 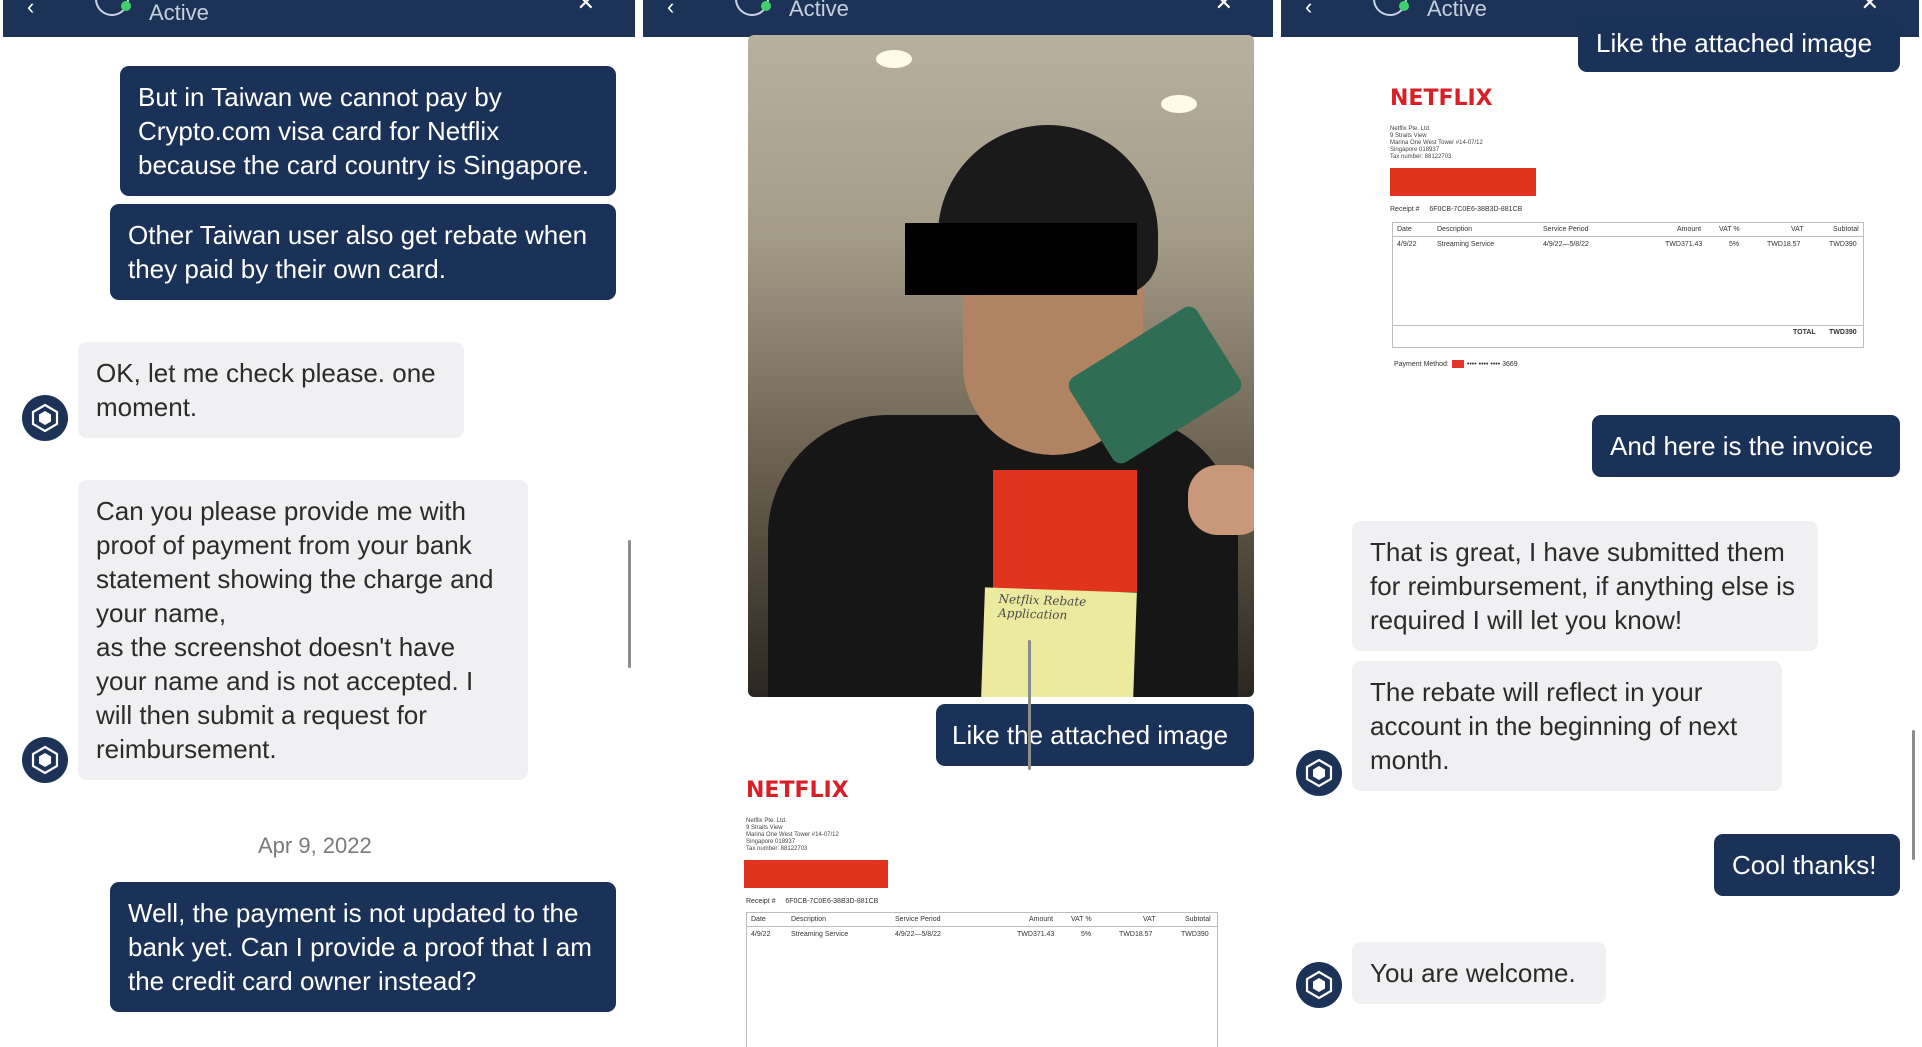 What do you see at coordinates (1746, 446) in the screenshot?
I see `message-bubble-outgoing: And here is the invoice` at bounding box center [1746, 446].